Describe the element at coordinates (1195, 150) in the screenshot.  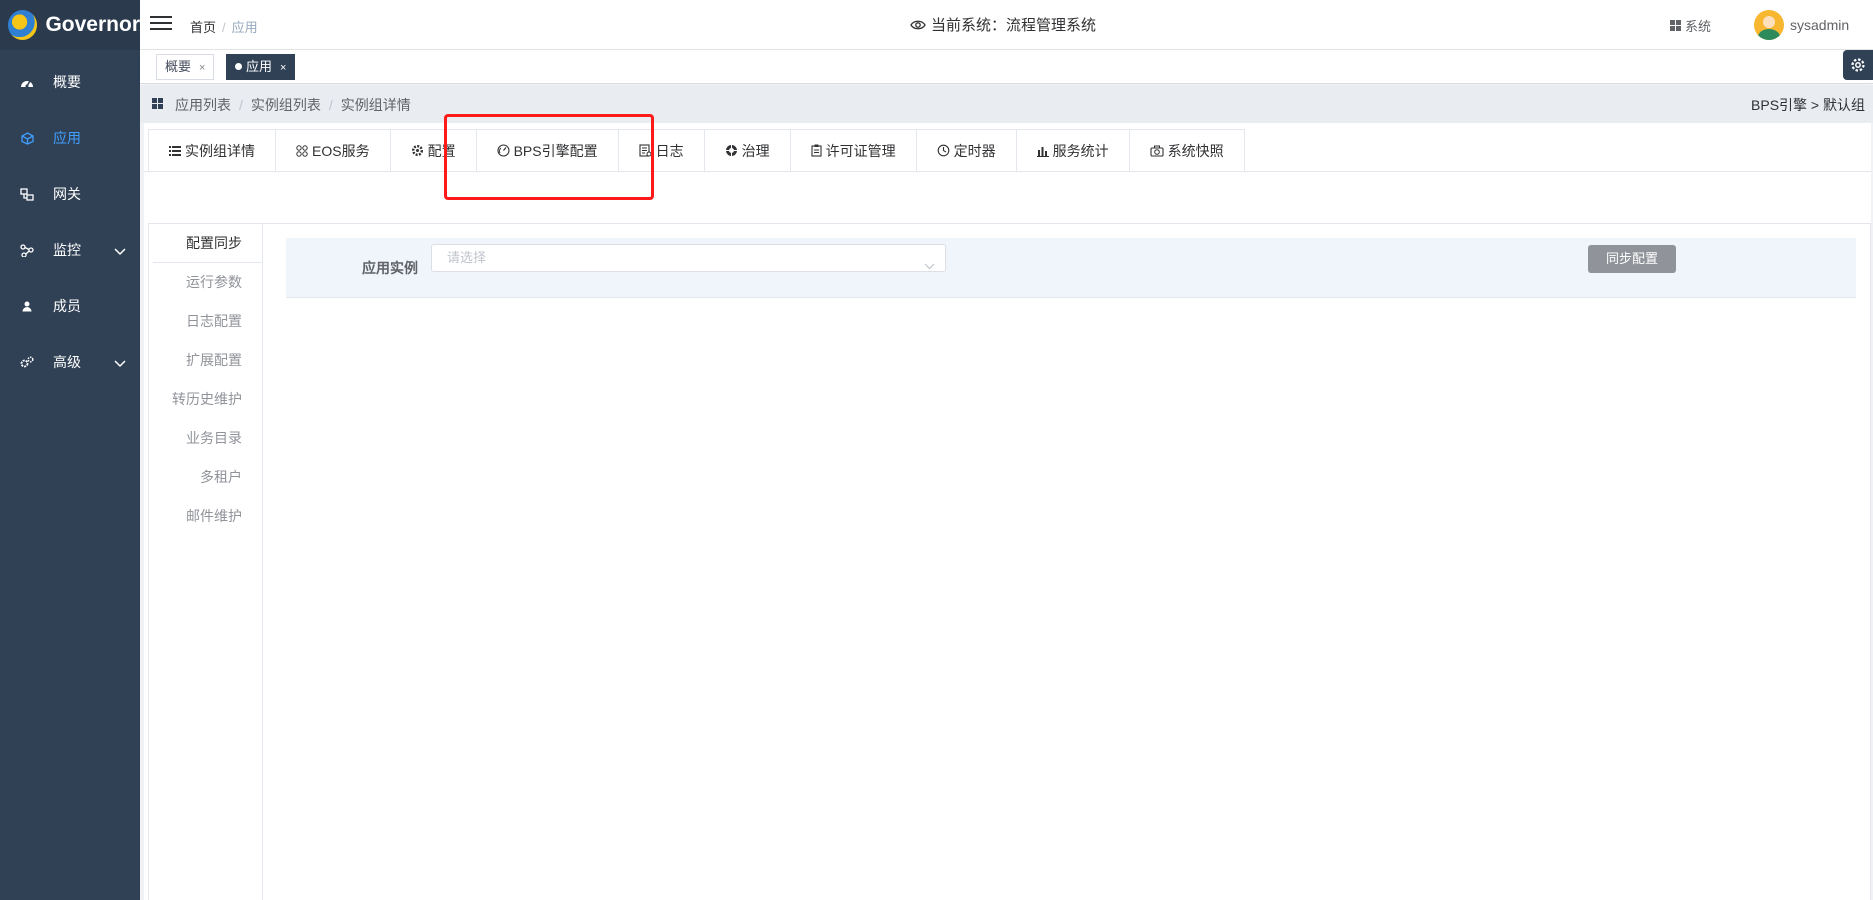
I see `tab-label: 系统快照` at that location.